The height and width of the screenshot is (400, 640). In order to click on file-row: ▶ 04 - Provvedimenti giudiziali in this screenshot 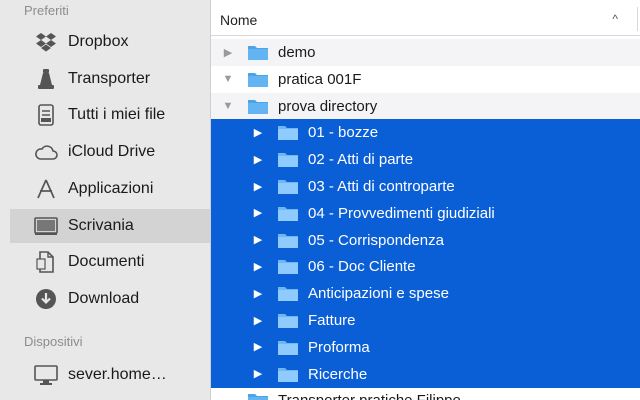, I will do `click(425, 213)`.